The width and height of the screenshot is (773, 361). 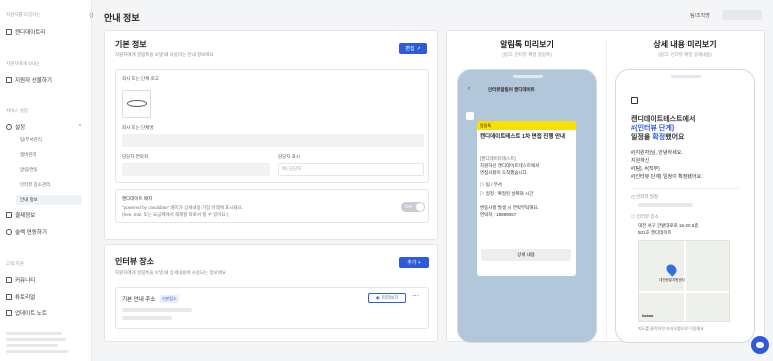 What do you see at coordinates (272, 308) in the screenshot?
I see `location-item: 기본 안내 주소 기본장소 ◉ 미리보기 ⋯` at bounding box center [272, 308].